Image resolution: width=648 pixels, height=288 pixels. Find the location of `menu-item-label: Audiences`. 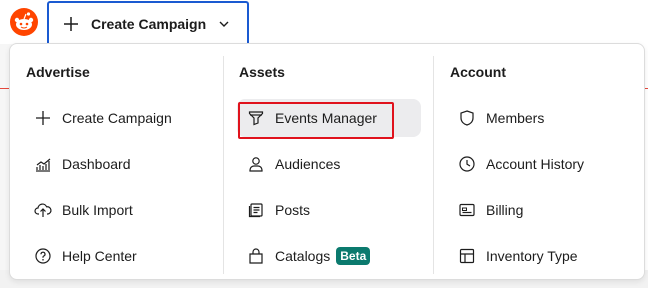

menu-item-label: Audiences is located at coordinates (308, 164).